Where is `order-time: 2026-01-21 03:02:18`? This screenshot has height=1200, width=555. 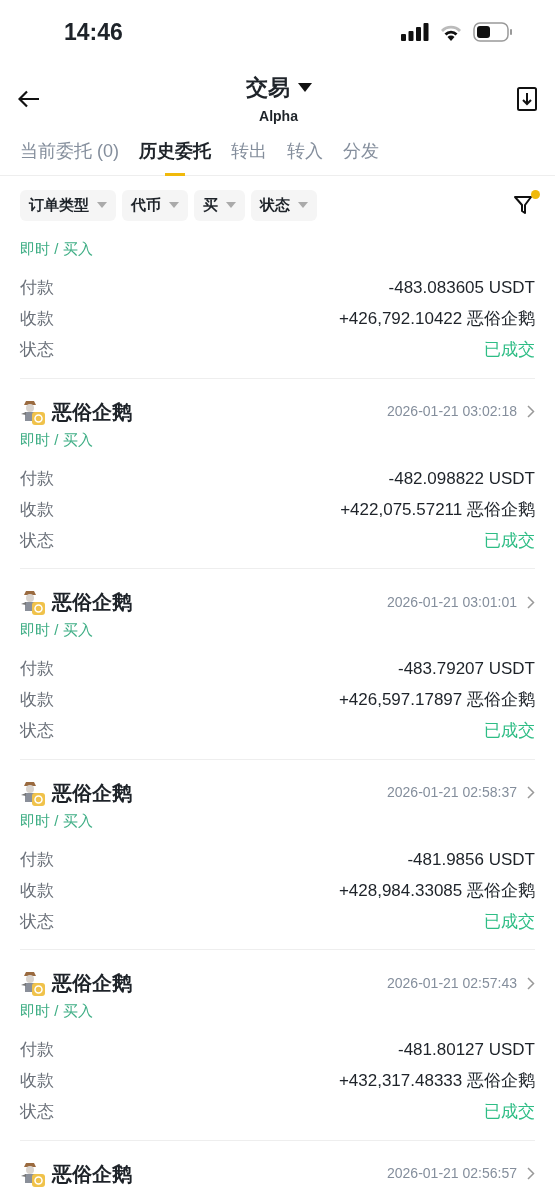
order-time: 2026-01-21 03:02:18 is located at coordinates (452, 411).